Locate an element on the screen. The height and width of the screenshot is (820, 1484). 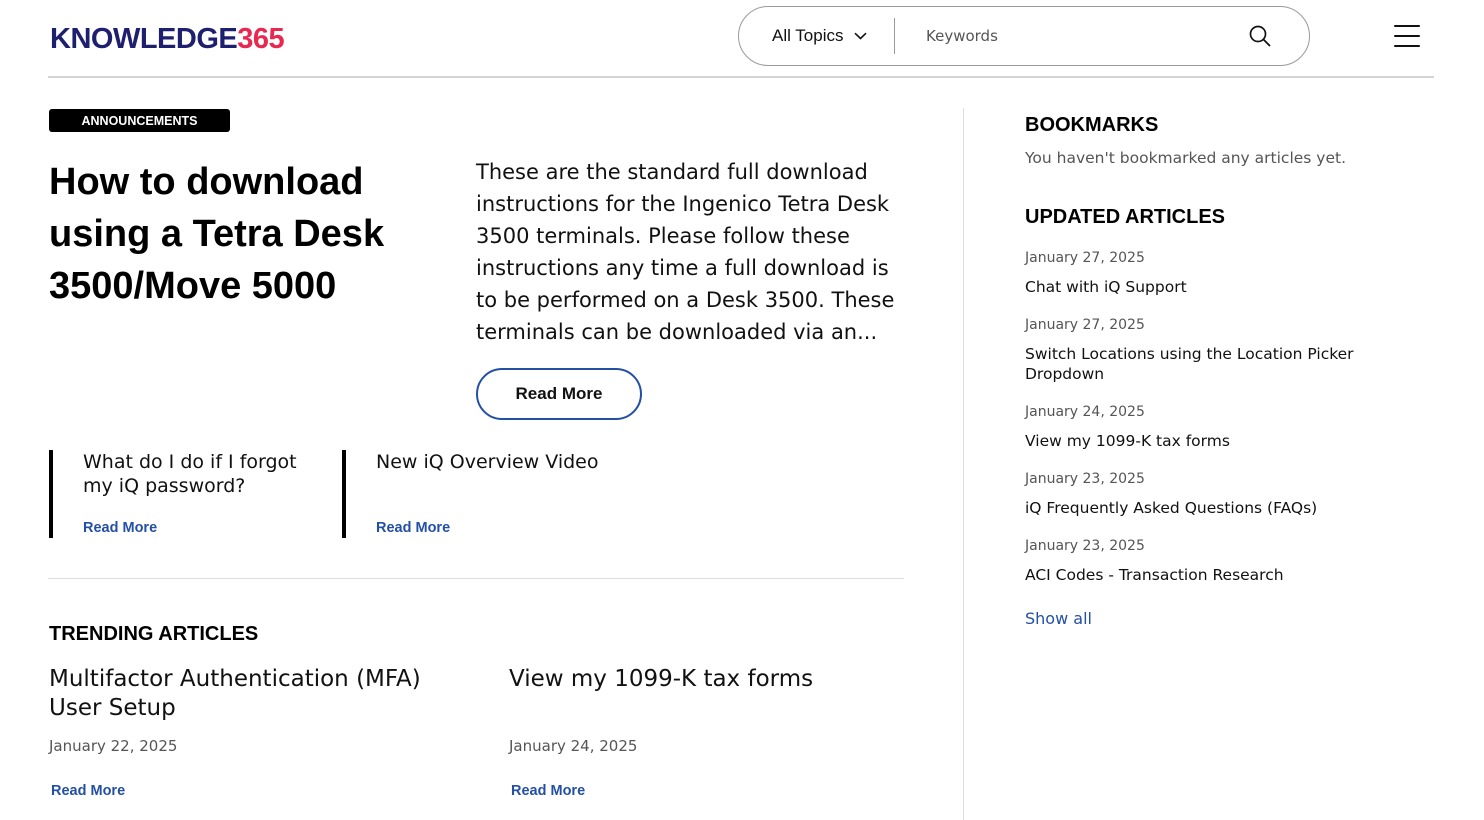
sub-article: New iQ Overview Video Read More is located at coordinates (492, 494).